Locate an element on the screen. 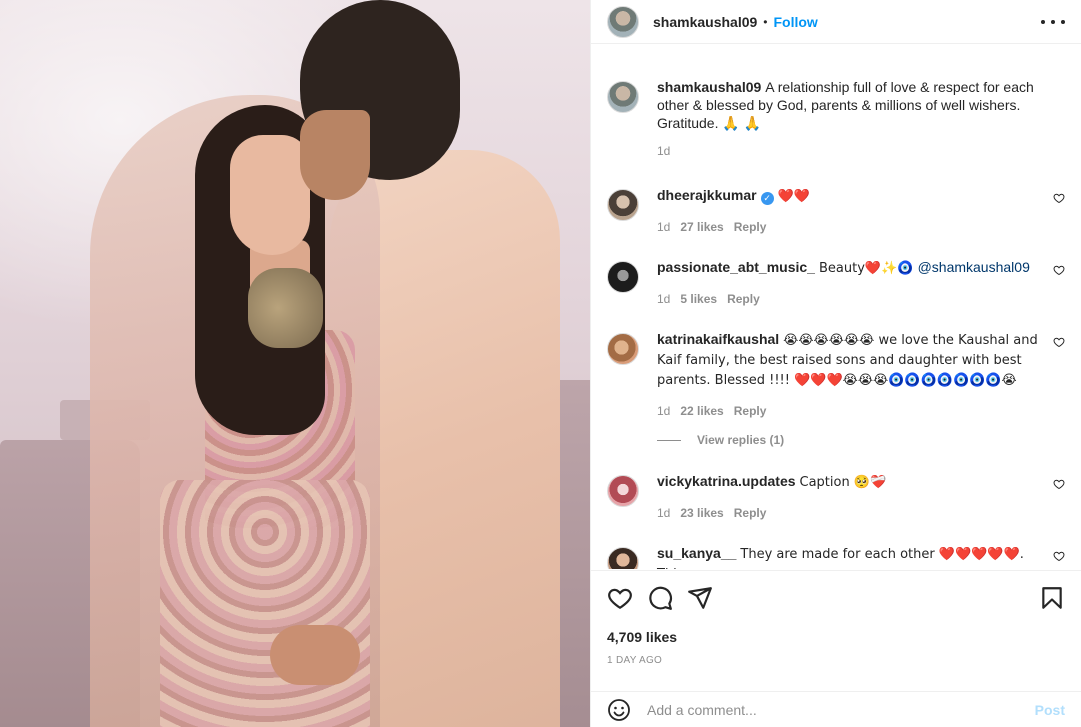 The image size is (1081, 727). emoji-smiley-icon is located at coordinates (619, 710).